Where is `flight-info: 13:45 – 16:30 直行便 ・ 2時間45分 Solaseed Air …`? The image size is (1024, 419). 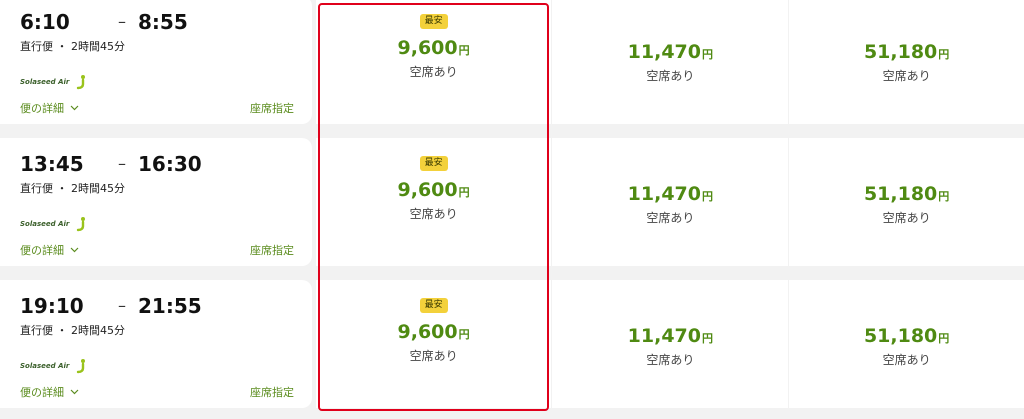
flight-info: 13:45 – 16:30 直行便 ・ 2時間45分 Solaseed Air … is located at coordinates (156, 202).